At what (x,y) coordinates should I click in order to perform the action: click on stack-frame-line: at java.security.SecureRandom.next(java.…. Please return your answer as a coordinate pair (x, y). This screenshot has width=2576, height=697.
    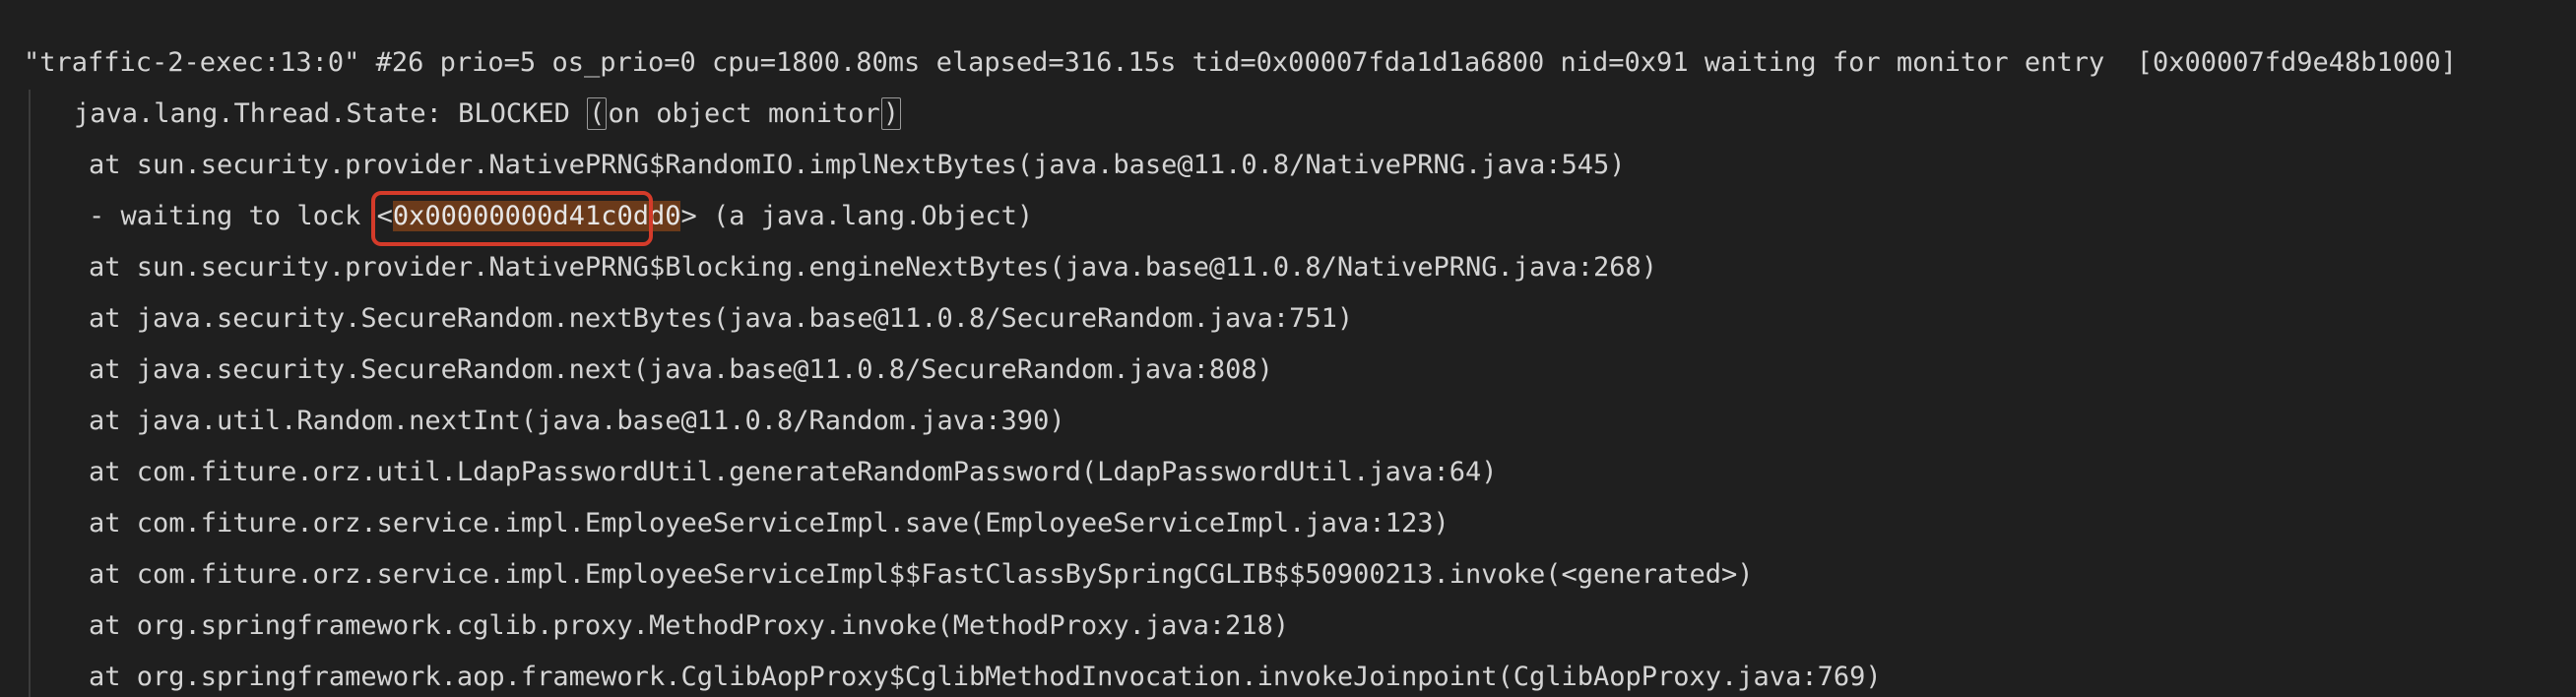
    Looking at the image, I should click on (681, 370).